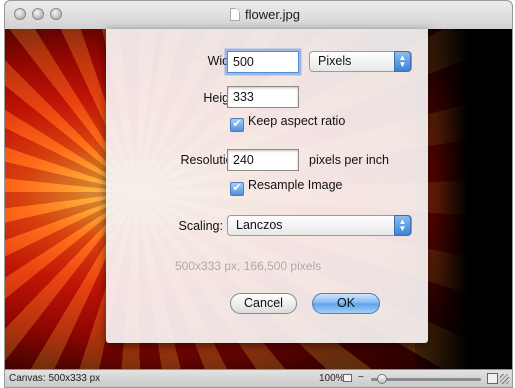  What do you see at coordinates (332, 378) in the screenshot?
I see `zoom-level: 100%` at bounding box center [332, 378].